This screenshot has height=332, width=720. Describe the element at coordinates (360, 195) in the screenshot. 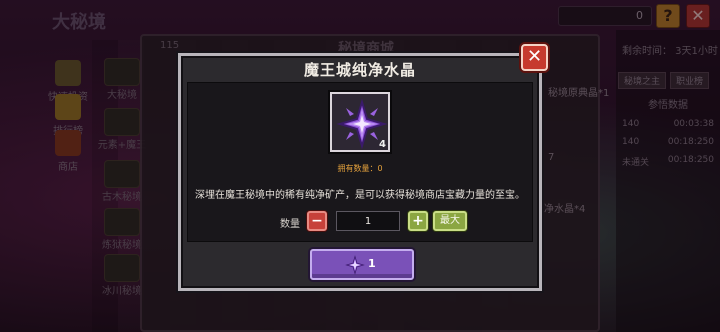

I see `item-description: 深埋在魔王秘境中的稀有纯净矿产，是可以获得秘境商店宝藏力量的至宝。` at that location.